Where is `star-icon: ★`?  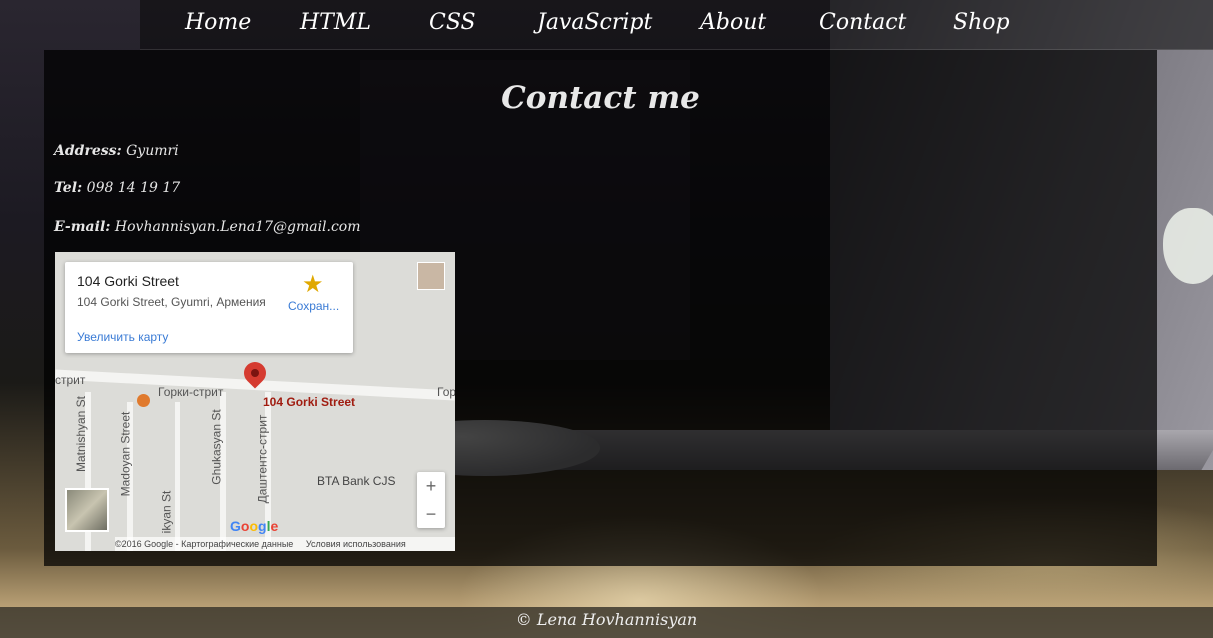 star-icon: ★ is located at coordinates (313, 284).